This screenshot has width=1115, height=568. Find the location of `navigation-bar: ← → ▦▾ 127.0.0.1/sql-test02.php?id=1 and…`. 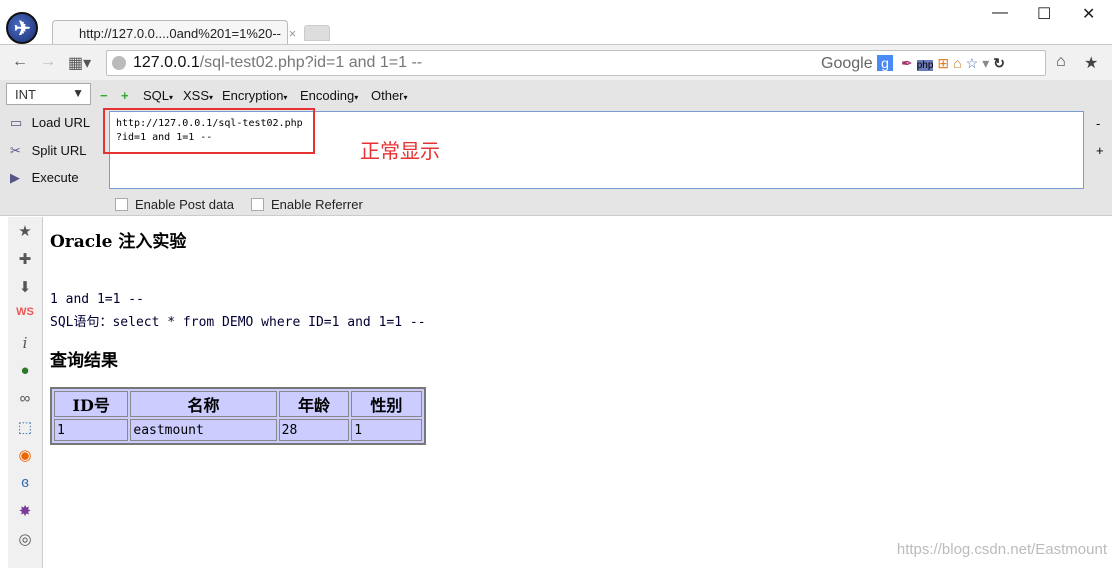

navigation-bar: ← → ▦▾ 127.0.0.1/sql-test02.php?id=1 and… is located at coordinates (556, 62).